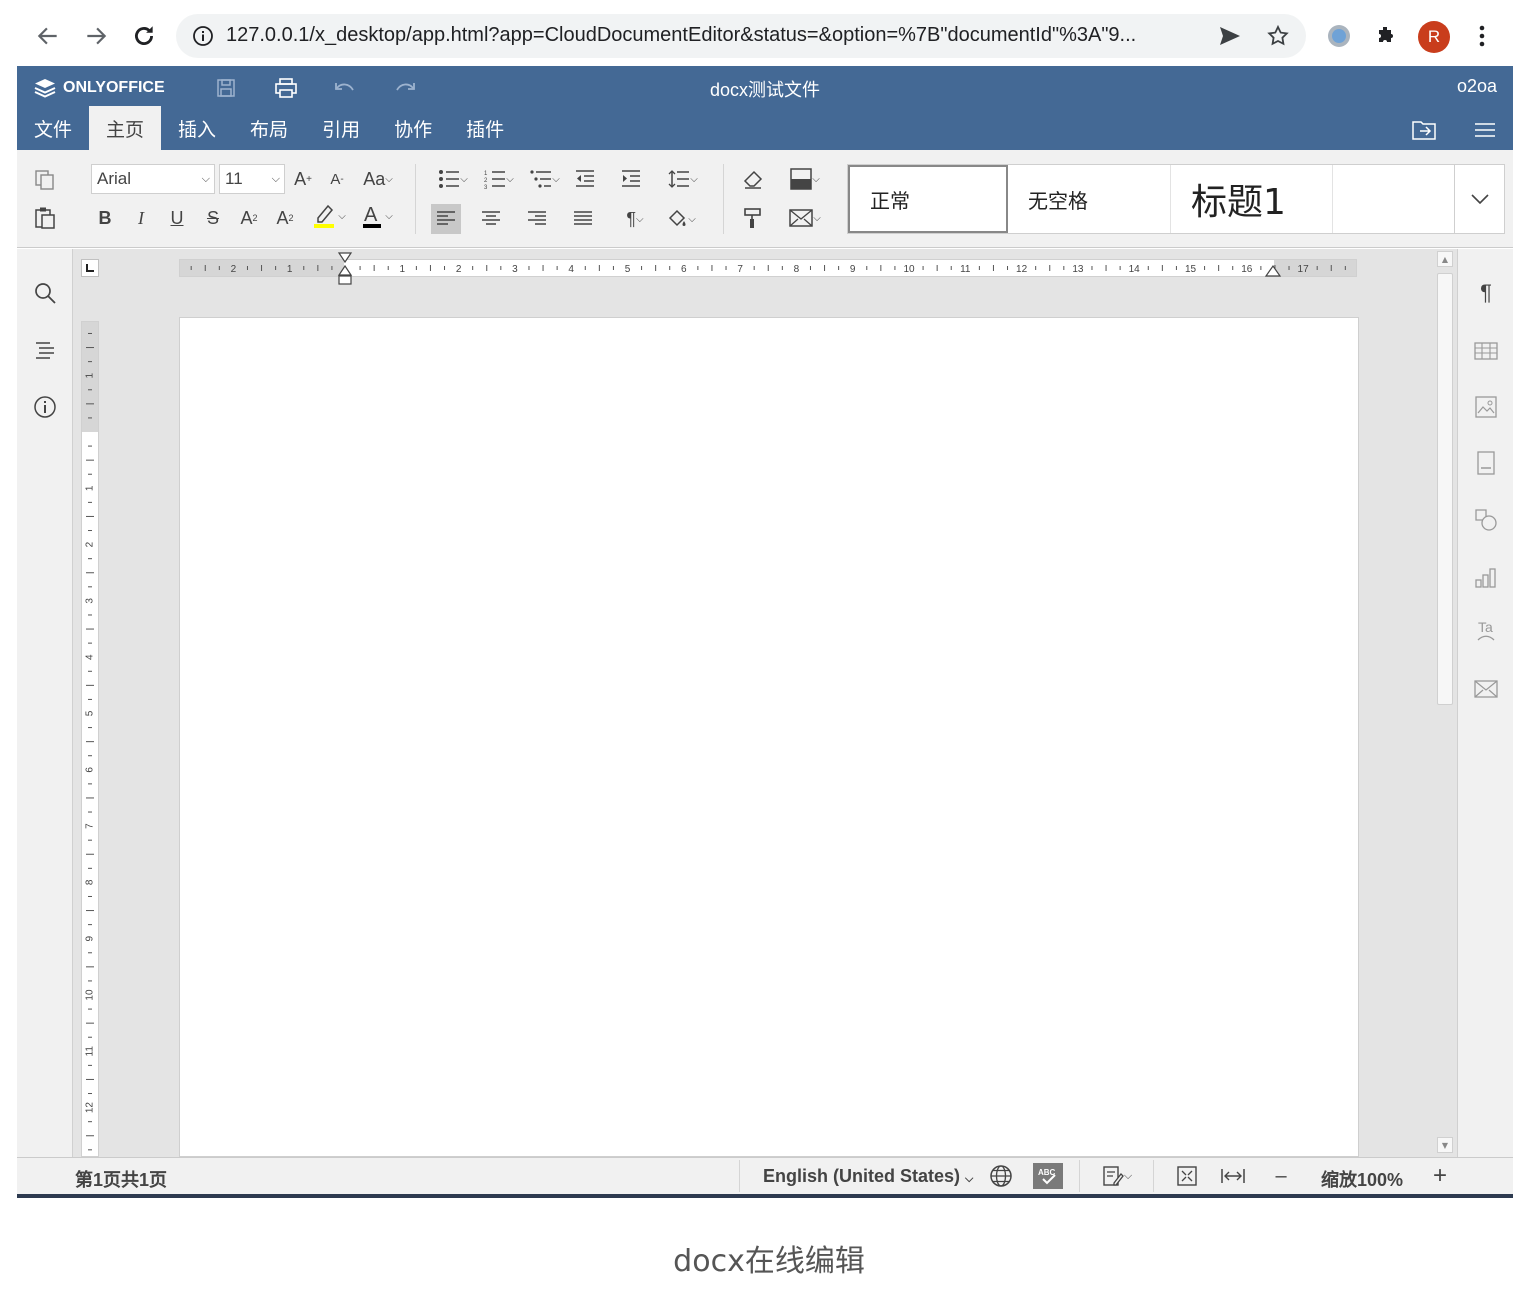 The height and width of the screenshot is (1292, 1538). Describe the element at coordinates (203, 38) in the screenshot. I see `site-info-icon` at that location.